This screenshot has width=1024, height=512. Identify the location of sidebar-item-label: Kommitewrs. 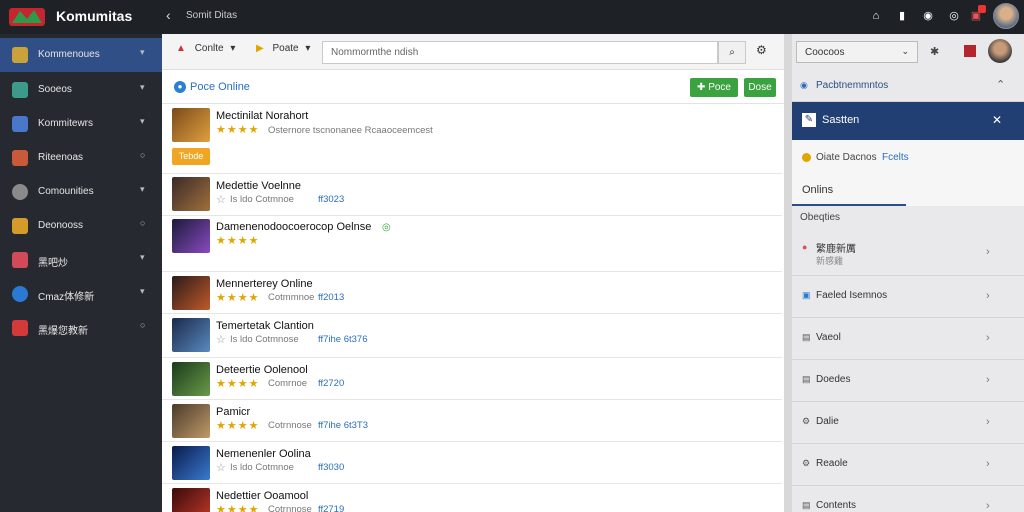
(66, 123).